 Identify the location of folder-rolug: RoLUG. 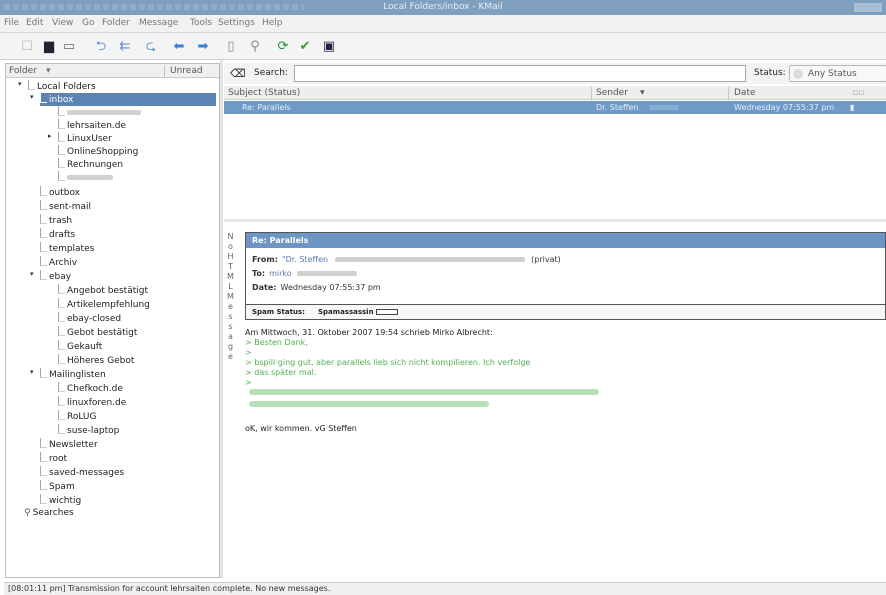
(77, 416).